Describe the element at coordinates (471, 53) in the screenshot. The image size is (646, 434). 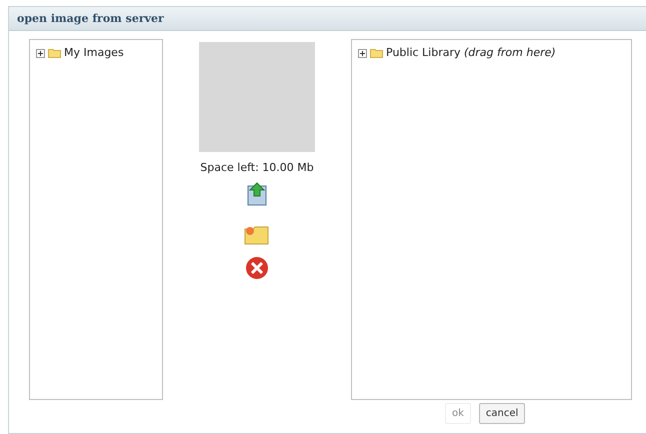
I see `tree-item: Public Library (drag from here)` at that location.